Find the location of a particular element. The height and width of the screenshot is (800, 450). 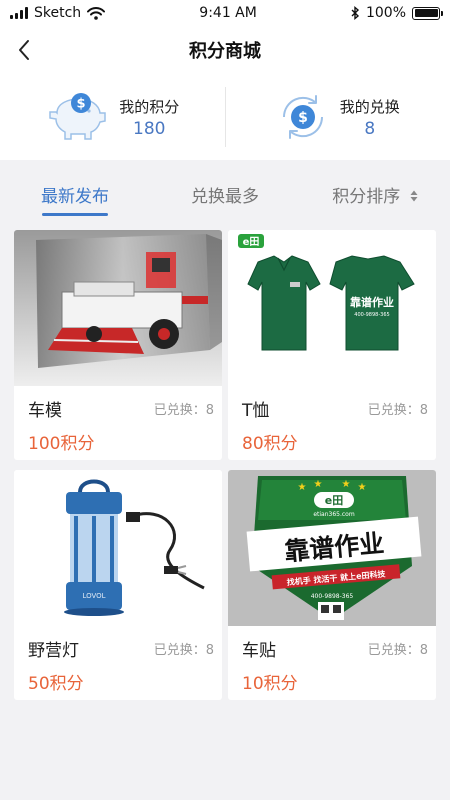

chevron-left-icon is located at coordinates (24, 50).